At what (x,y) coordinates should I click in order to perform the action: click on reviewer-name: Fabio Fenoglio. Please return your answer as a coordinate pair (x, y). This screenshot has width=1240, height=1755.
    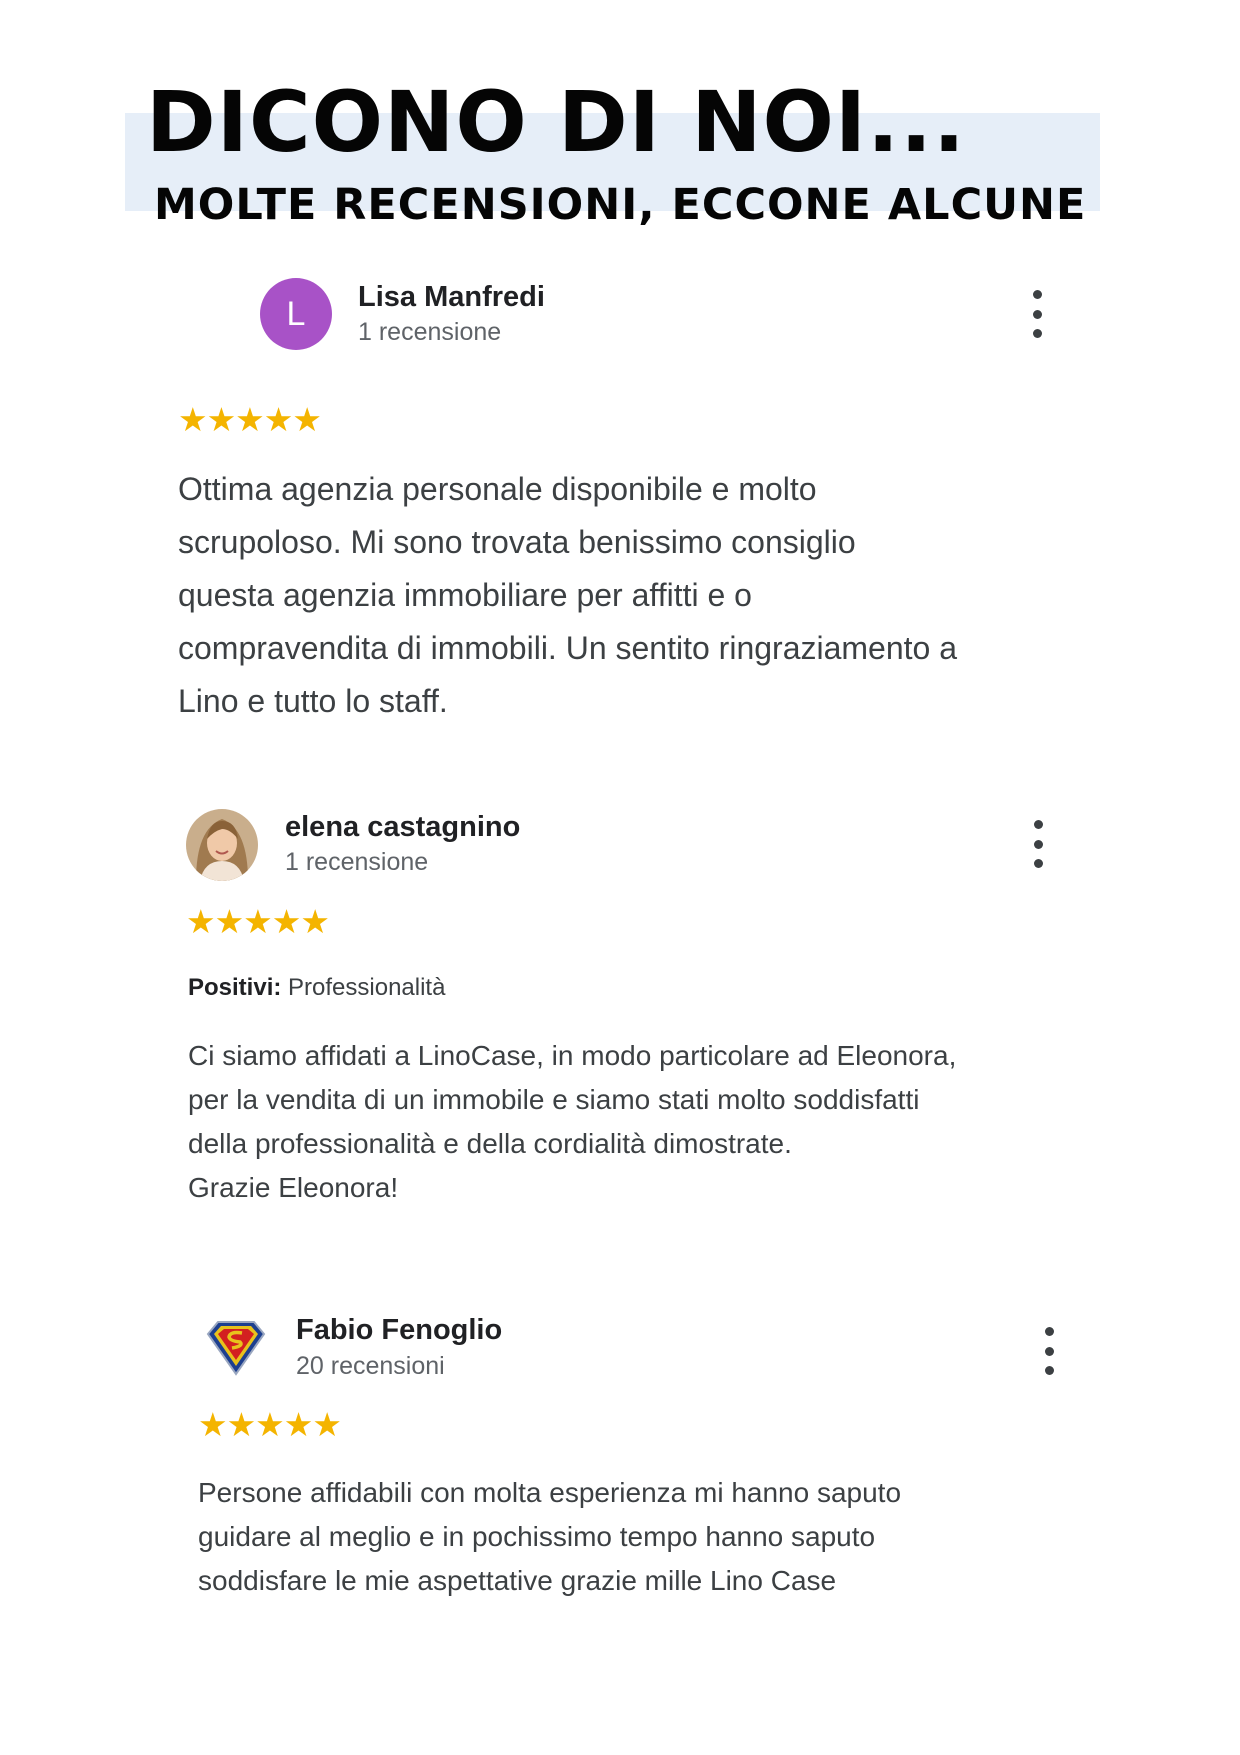
    Looking at the image, I should click on (399, 1330).